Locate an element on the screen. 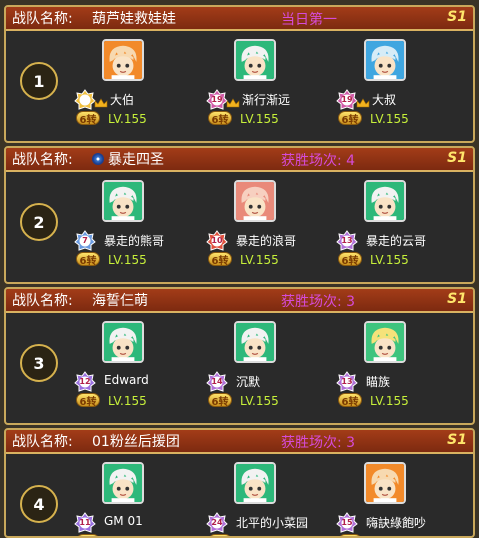  player-name: 渐行渐远 is located at coordinates (266, 100).